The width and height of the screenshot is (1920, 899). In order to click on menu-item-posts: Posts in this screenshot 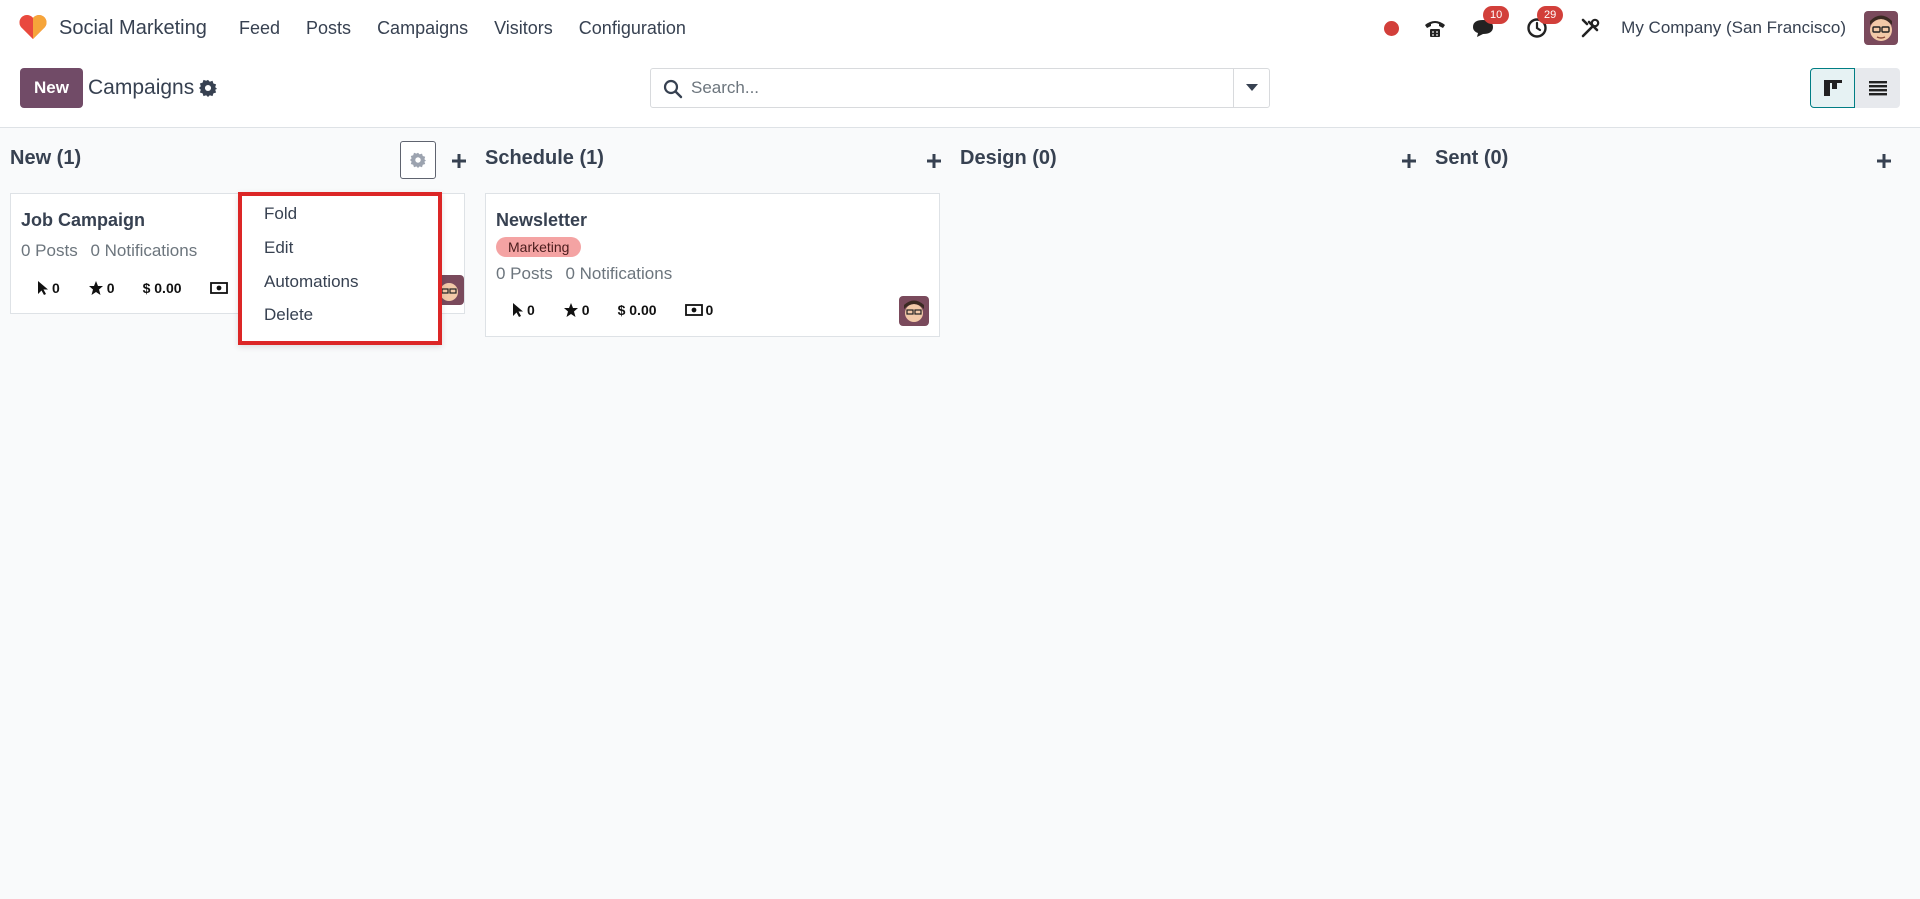, I will do `click(328, 28)`.